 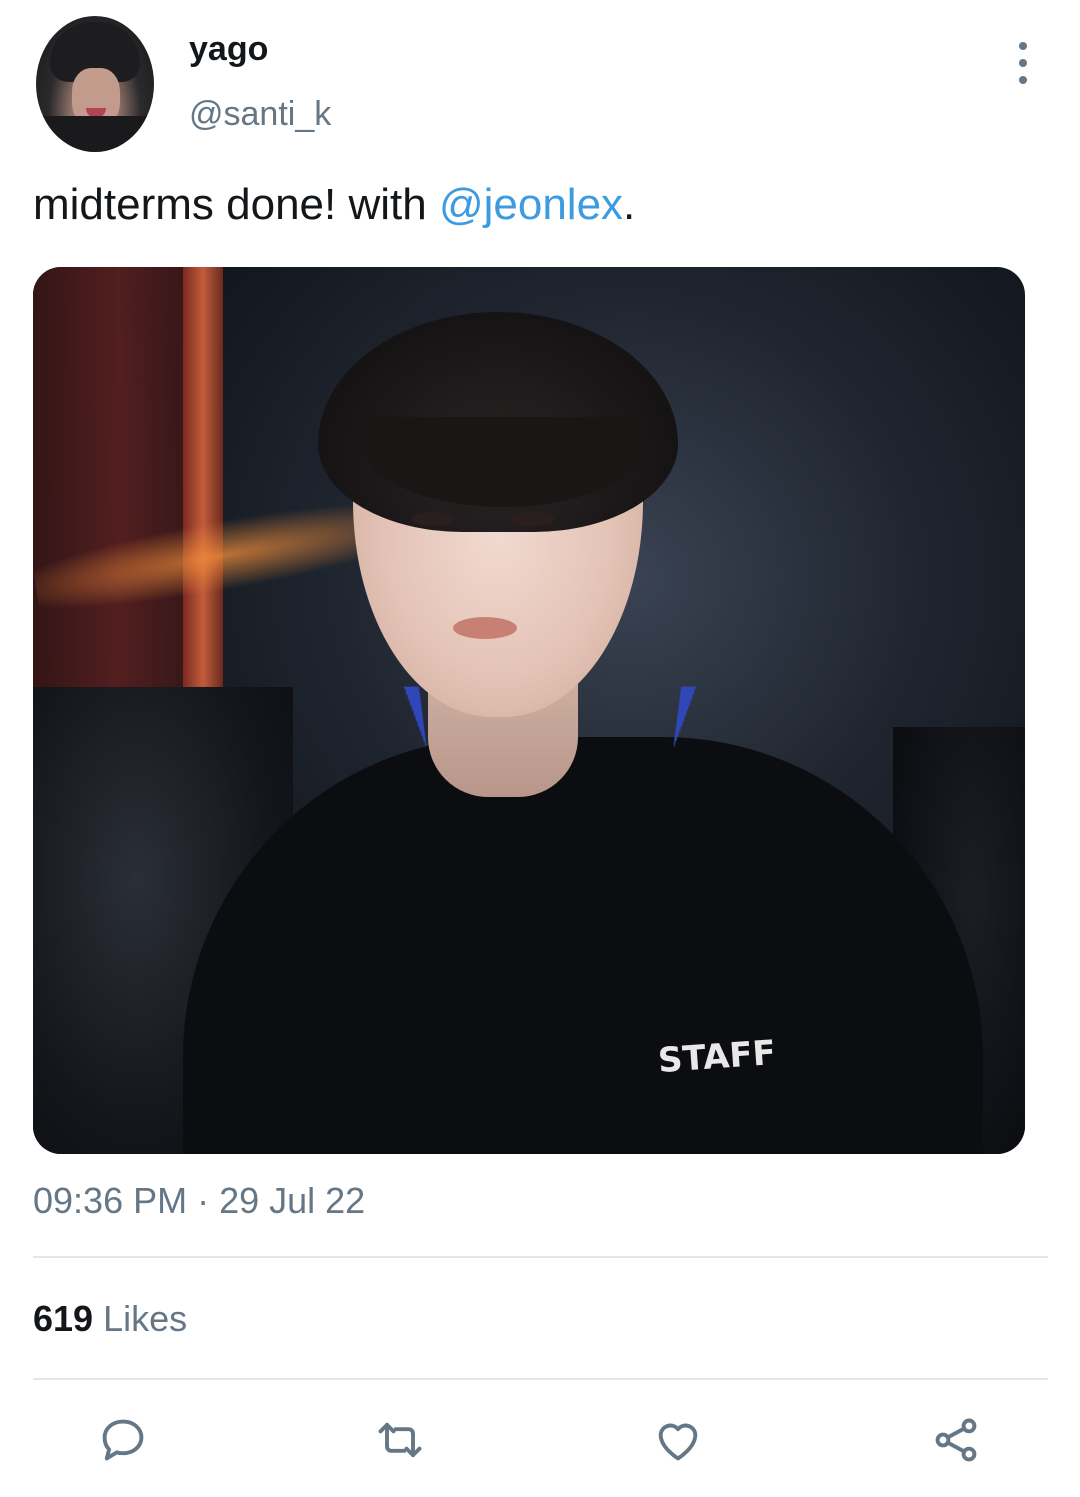 What do you see at coordinates (199, 1201) in the screenshot?
I see `tweet-timestamp: 09:36 PM · 29 Jul 22` at bounding box center [199, 1201].